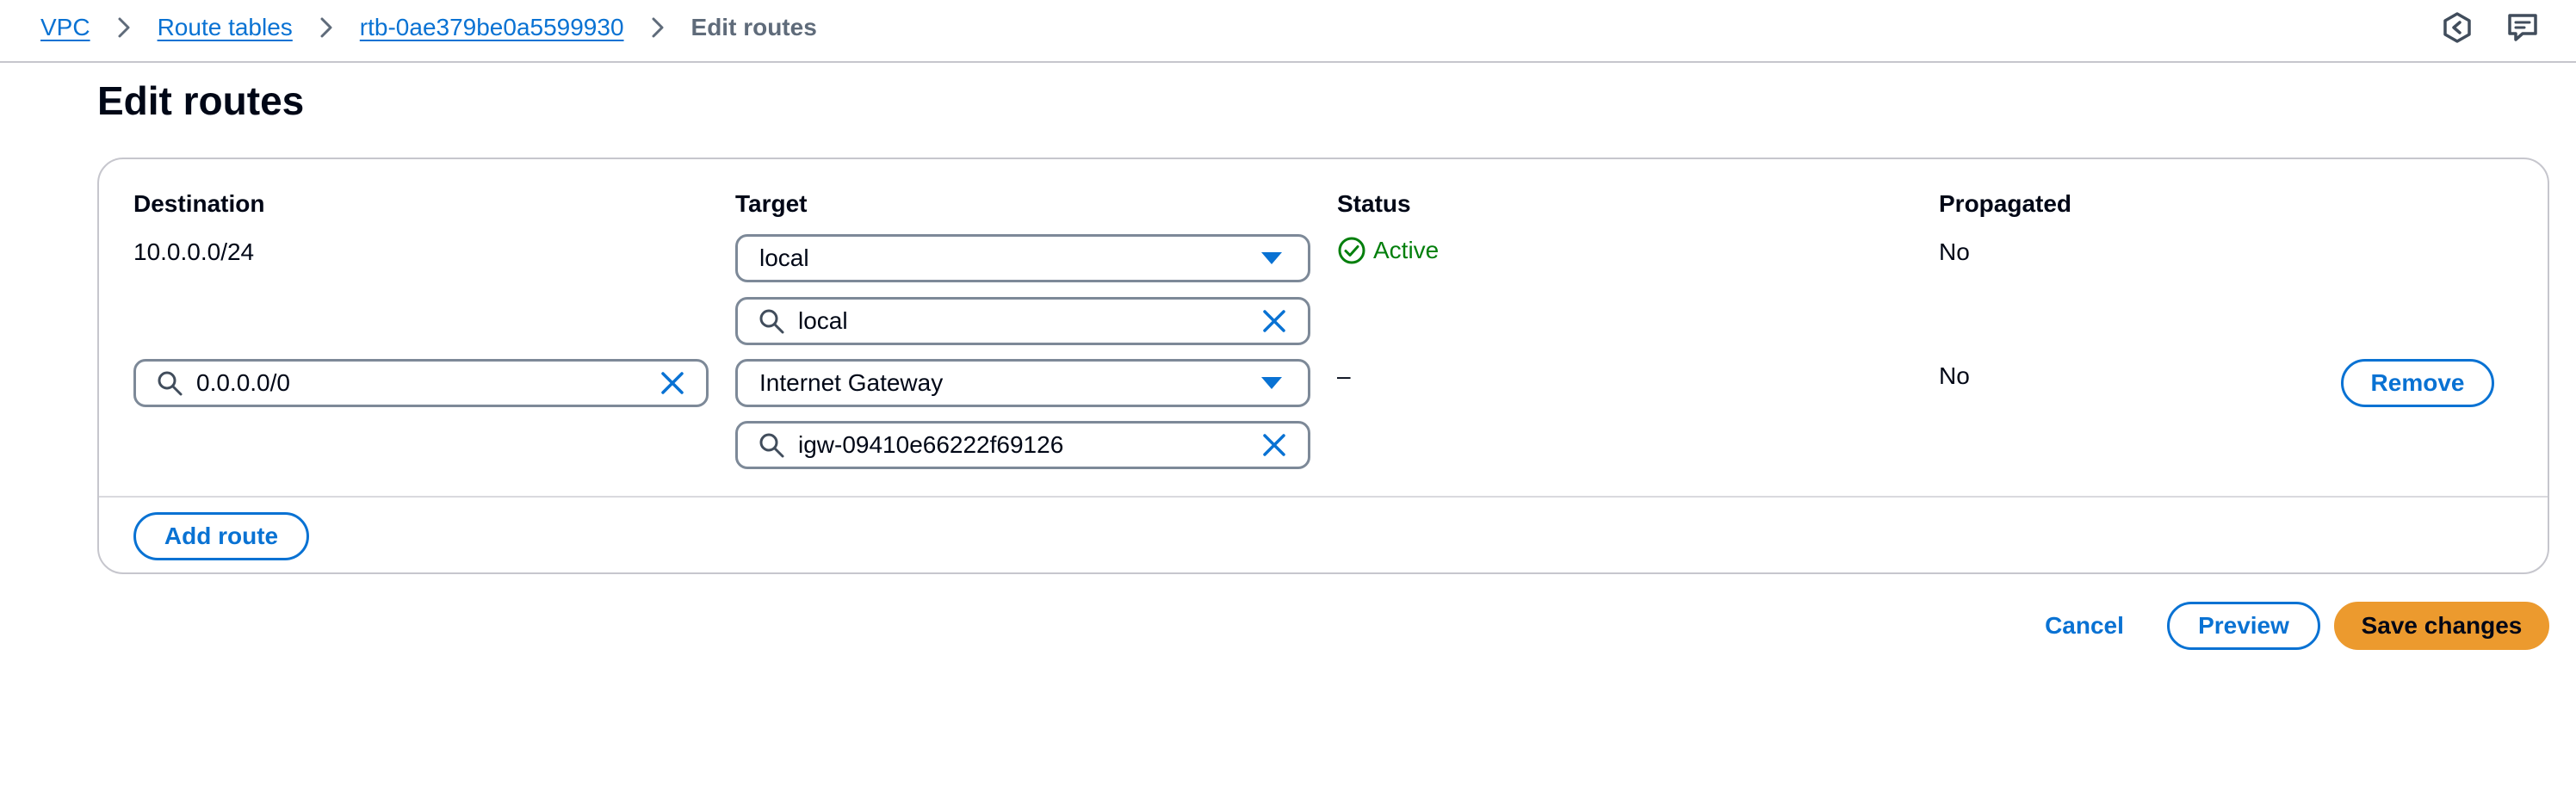 Image resolution: width=2576 pixels, height=804 pixels. What do you see at coordinates (421, 383) in the screenshot?
I see `destination-search-input: 0.0.0.0/0` at bounding box center [421, 383].